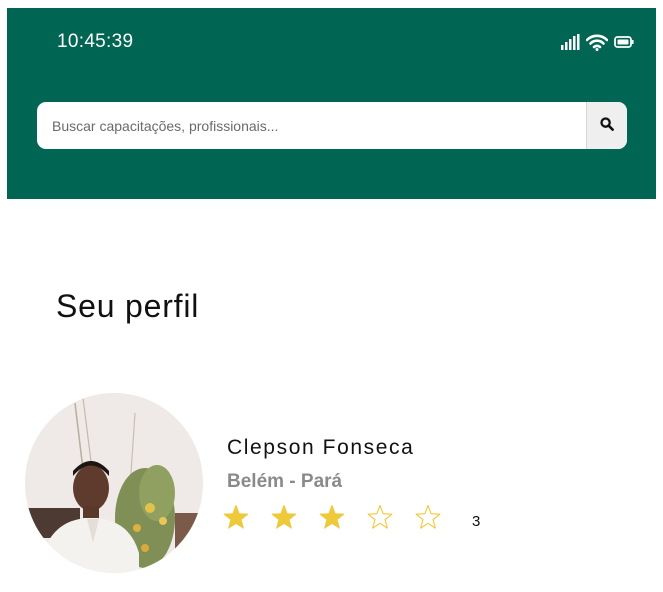 This screenshot has width=663, height=592. I want to click on search-input, so click(311, 125).